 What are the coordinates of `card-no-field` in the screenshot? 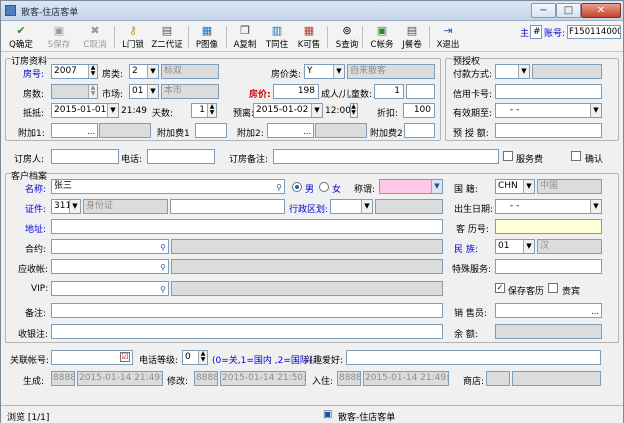 It's located at (548, 91).